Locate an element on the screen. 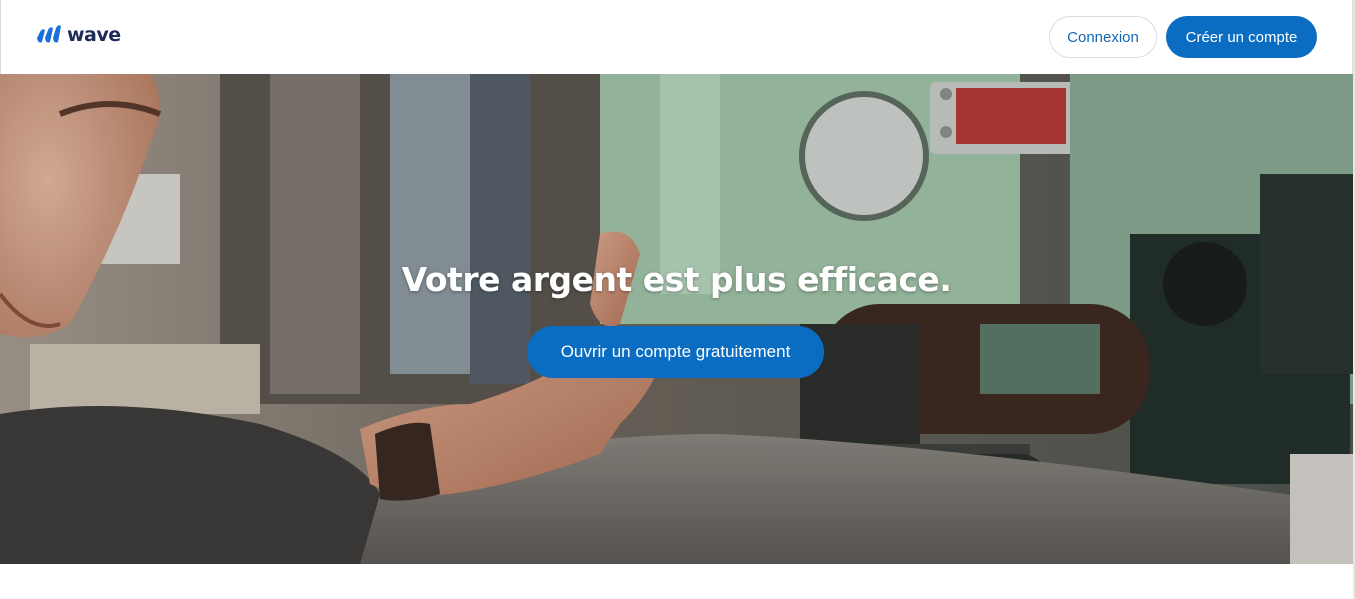 This screenshot has width=1355, height=599. wave-logo: wave is located at coordinates (78, 35).